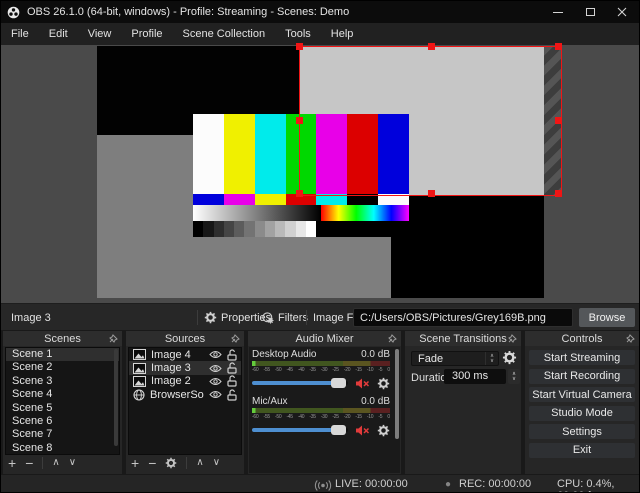 This screenshot has height=493, width=640. What do you see at coordinates (298, 34) in the screenshot?
I see `menu-item: Tools` at bounding box center [298, 34].